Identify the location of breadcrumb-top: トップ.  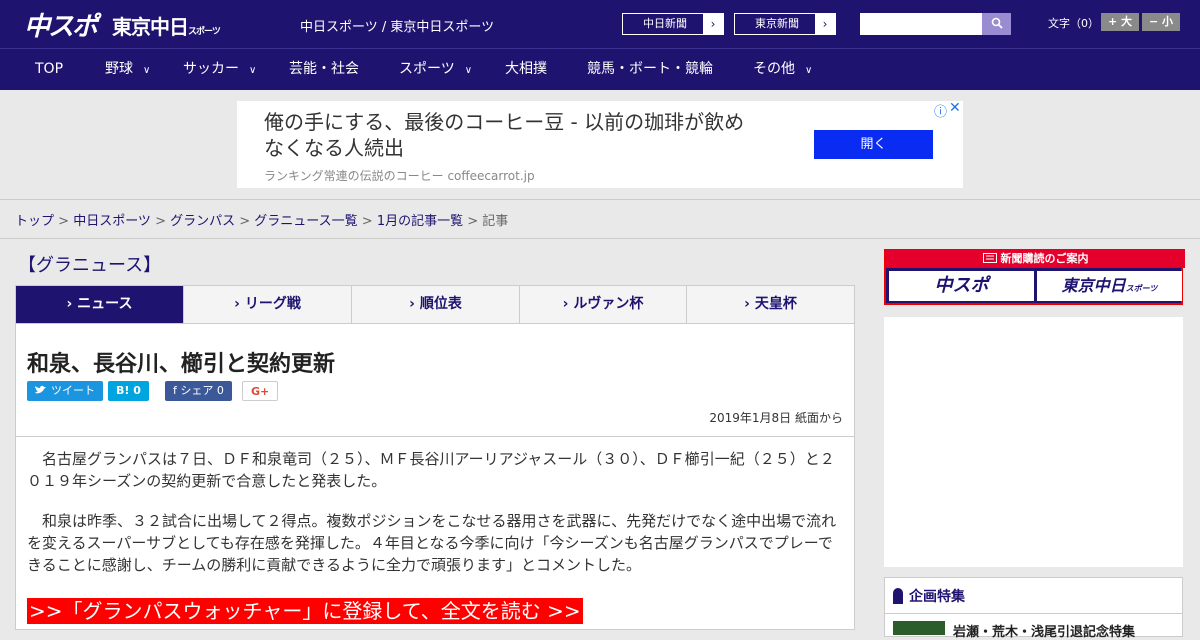
(34, 221).